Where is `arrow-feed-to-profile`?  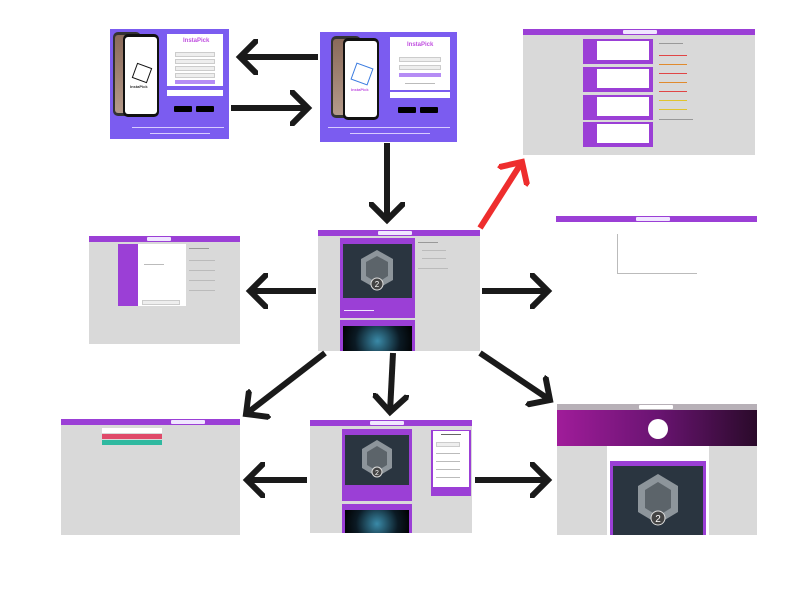 arrow-feed-to-profile is located at coordinates (514, 375).